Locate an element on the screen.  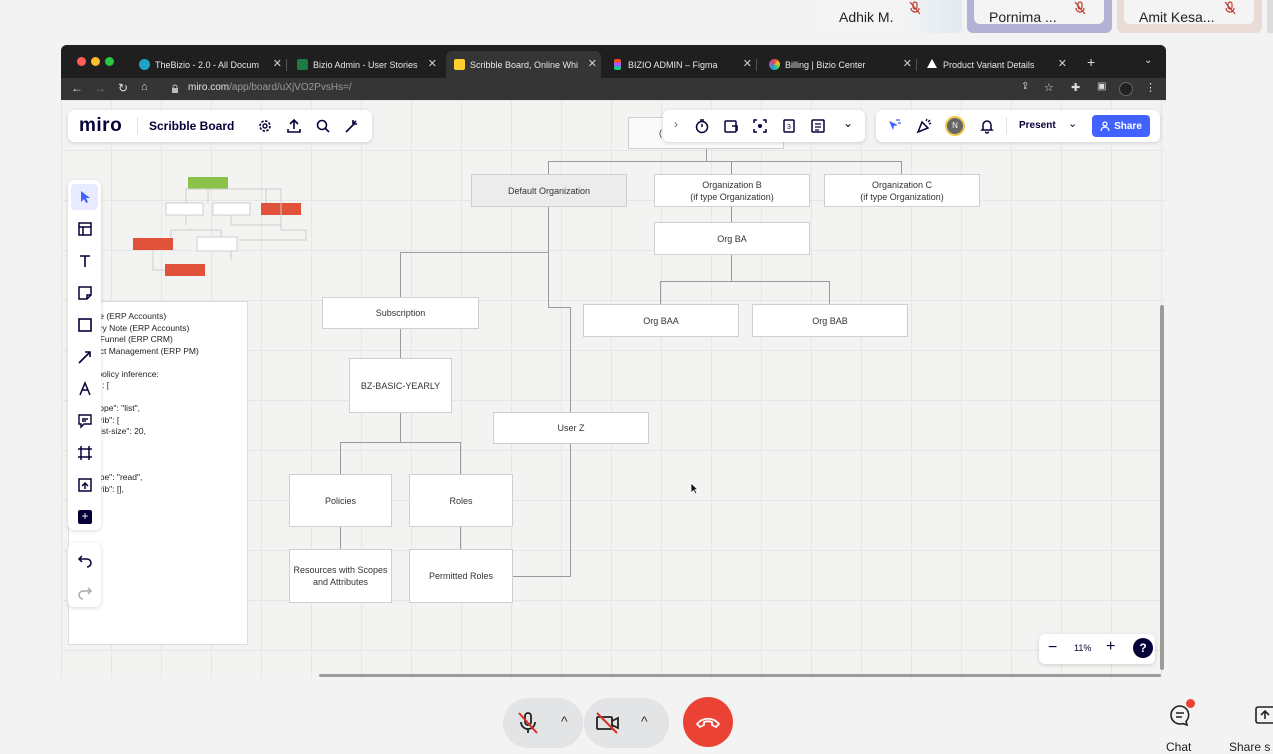
figma-favicon-icon is located at coordinates (617, 64).